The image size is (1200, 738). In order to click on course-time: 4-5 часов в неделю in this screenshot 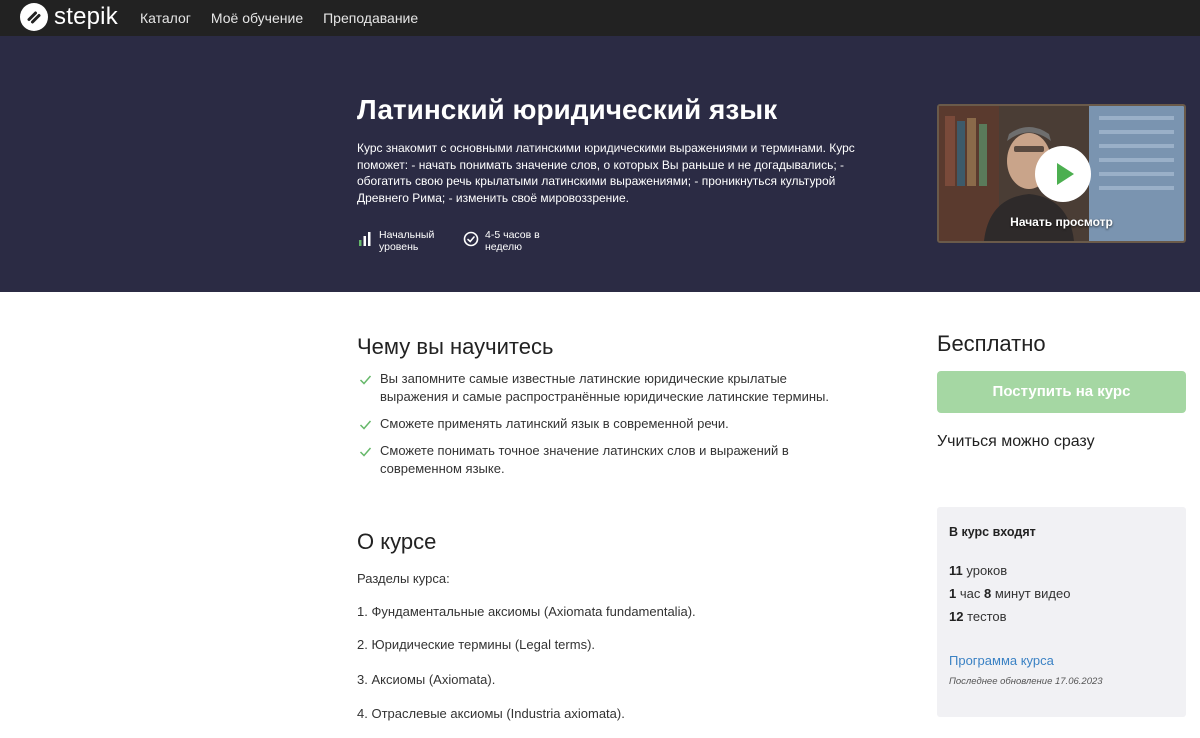, I will do `click(509, 241)`.